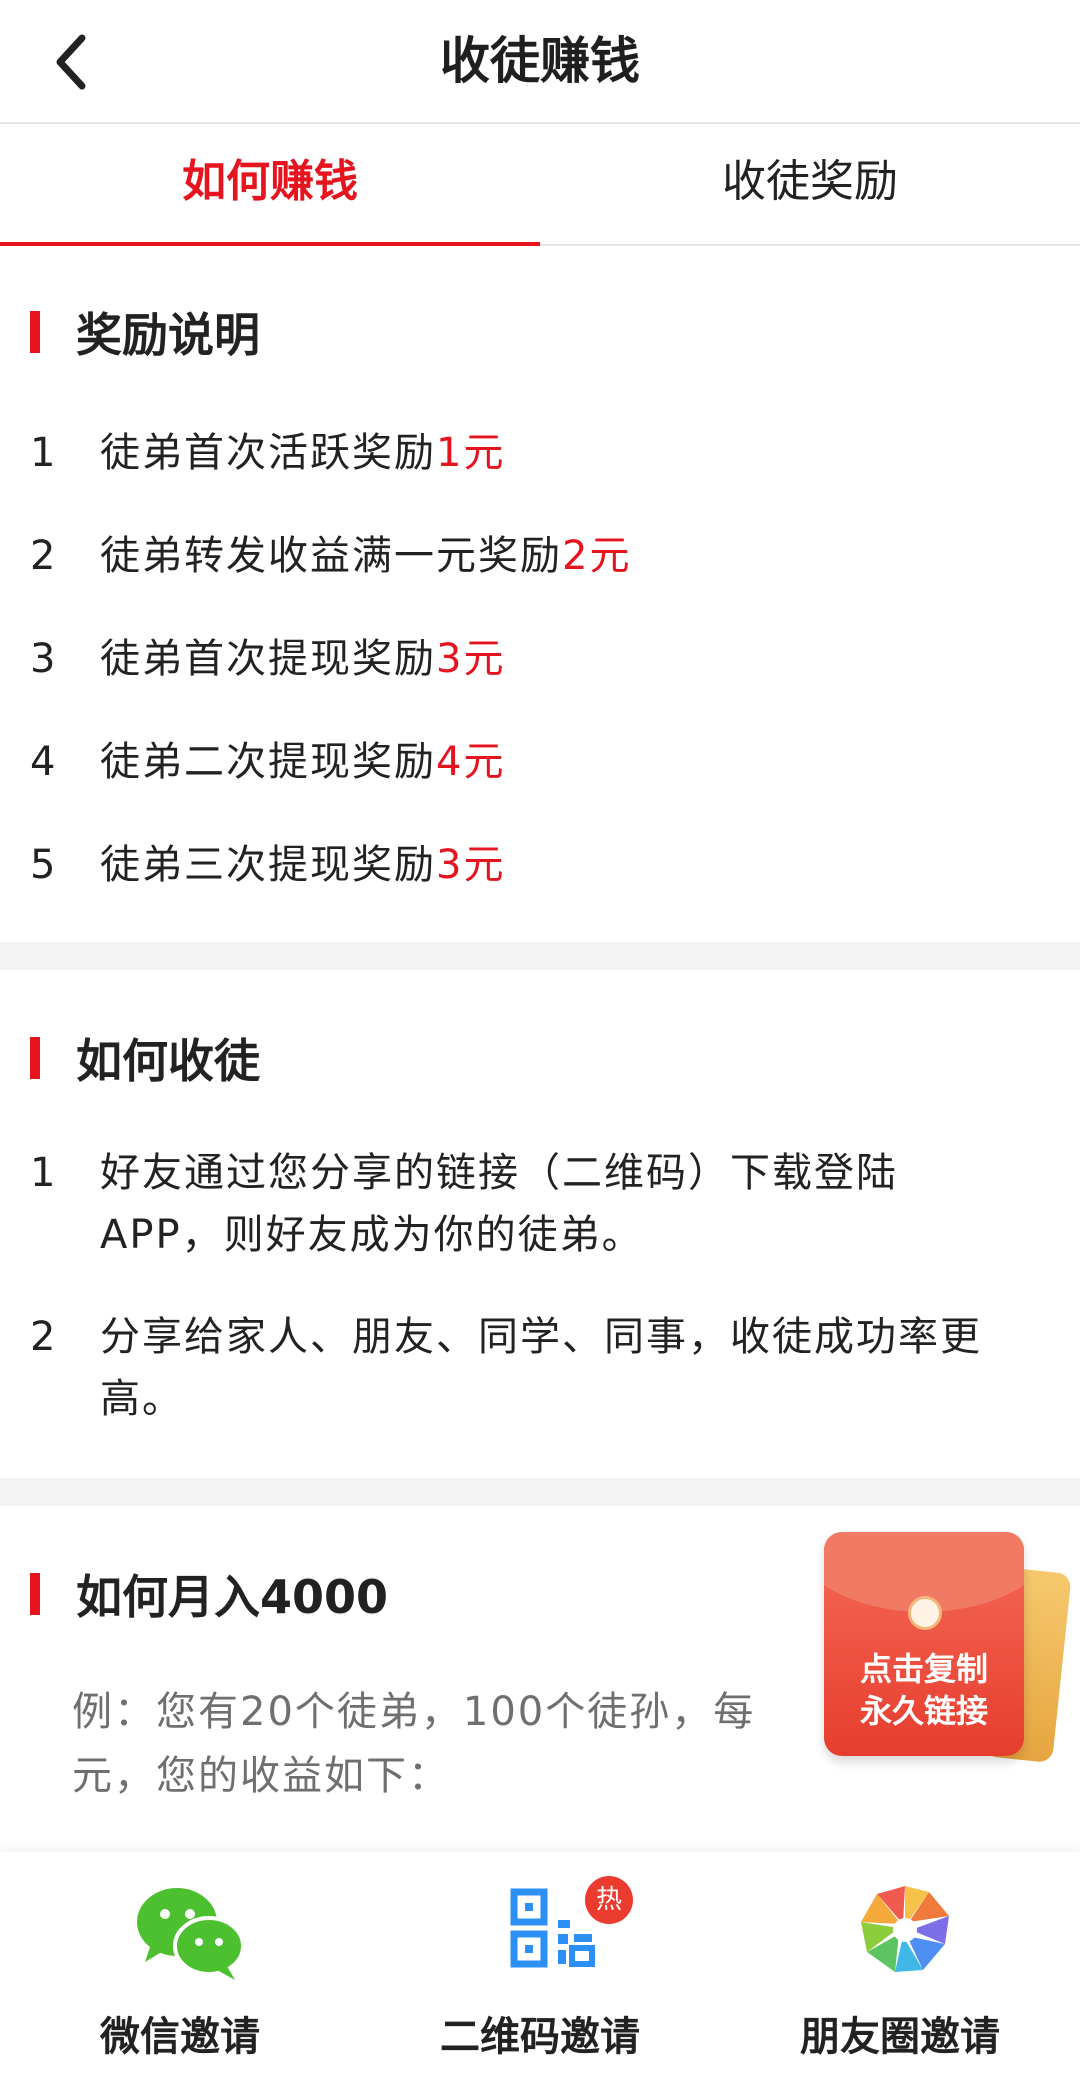 The width and height of the screenshot is (1080, 2083). What do you see at coordinates (471, 453) in the screenshot?
I see `reward-amount: 1元` at bounding box center [471, 453].